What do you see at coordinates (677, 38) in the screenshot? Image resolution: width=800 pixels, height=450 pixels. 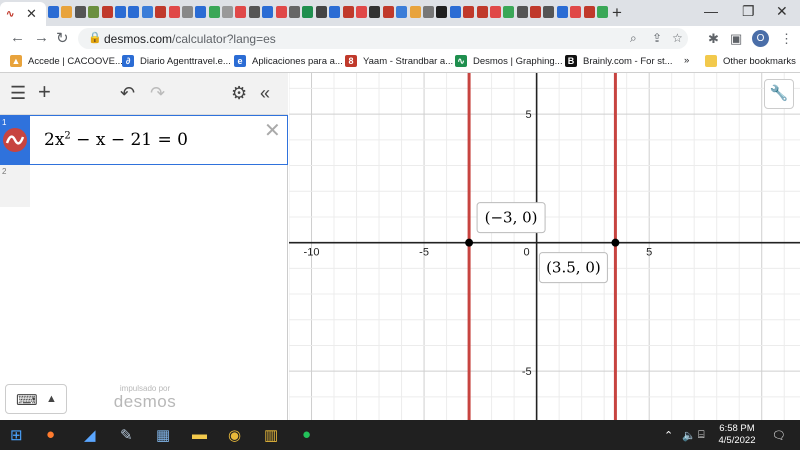 I see `bookmark-star-icon: ☆` at bounding box center [677, 38].